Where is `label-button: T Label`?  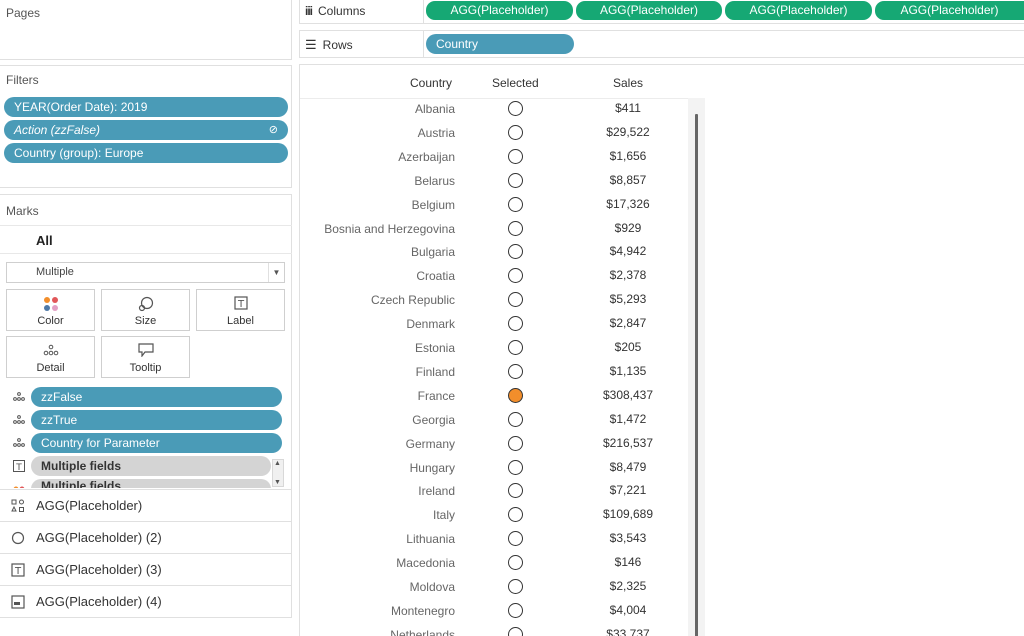
label-button: T Label is located at coordinates (240, 310).